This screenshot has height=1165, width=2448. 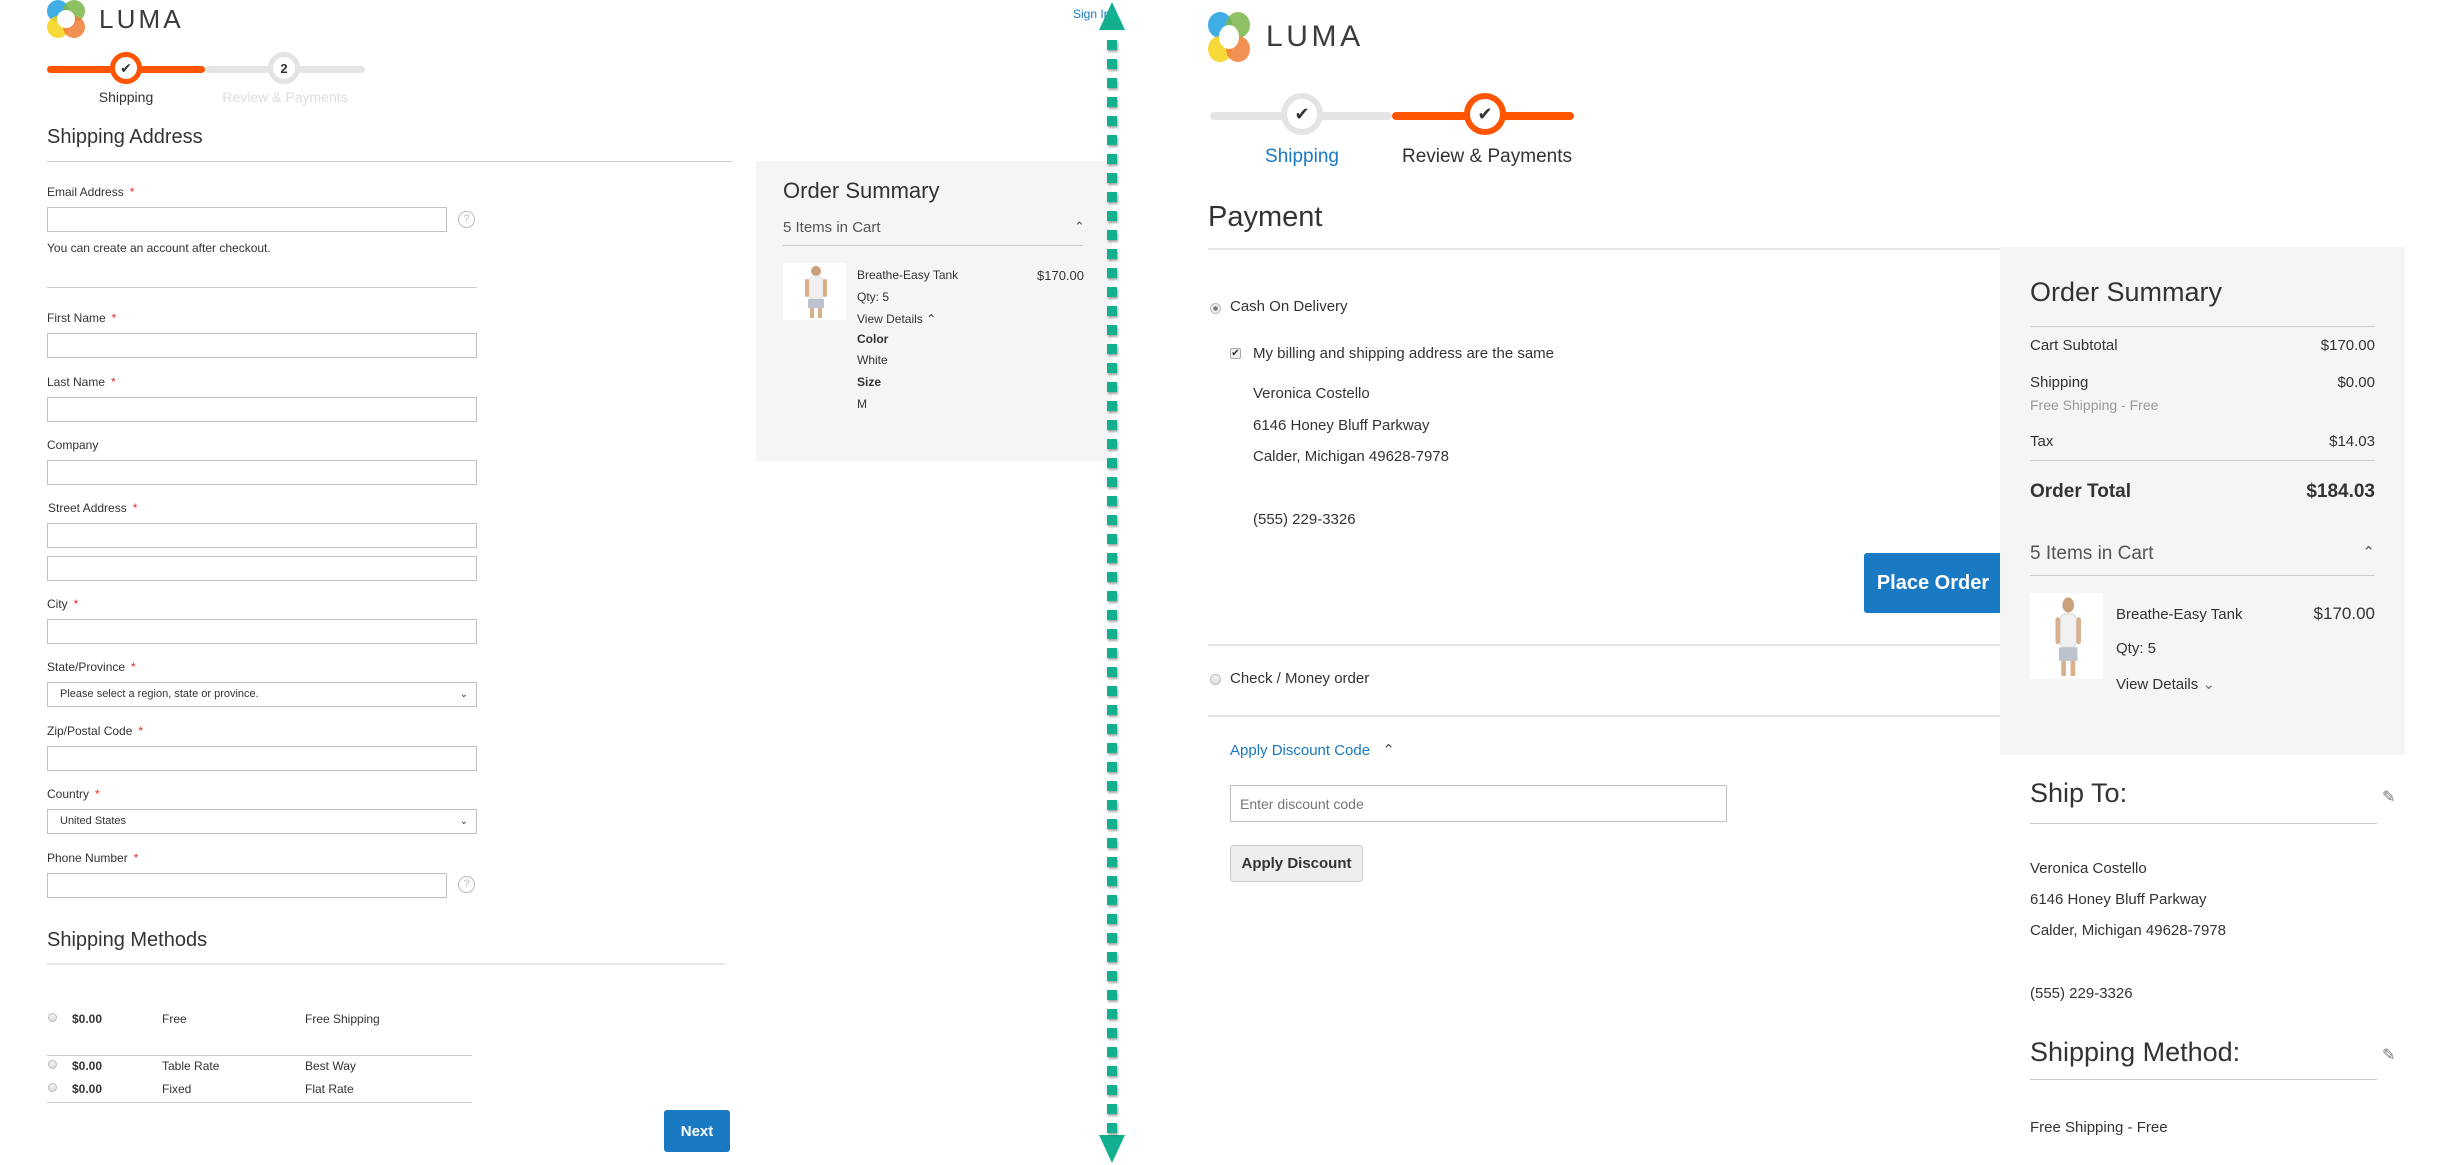 What do you see at coordinates (816, 292) in the screenshot?
I see `product-tank-image` at bounding box center [816, 292].